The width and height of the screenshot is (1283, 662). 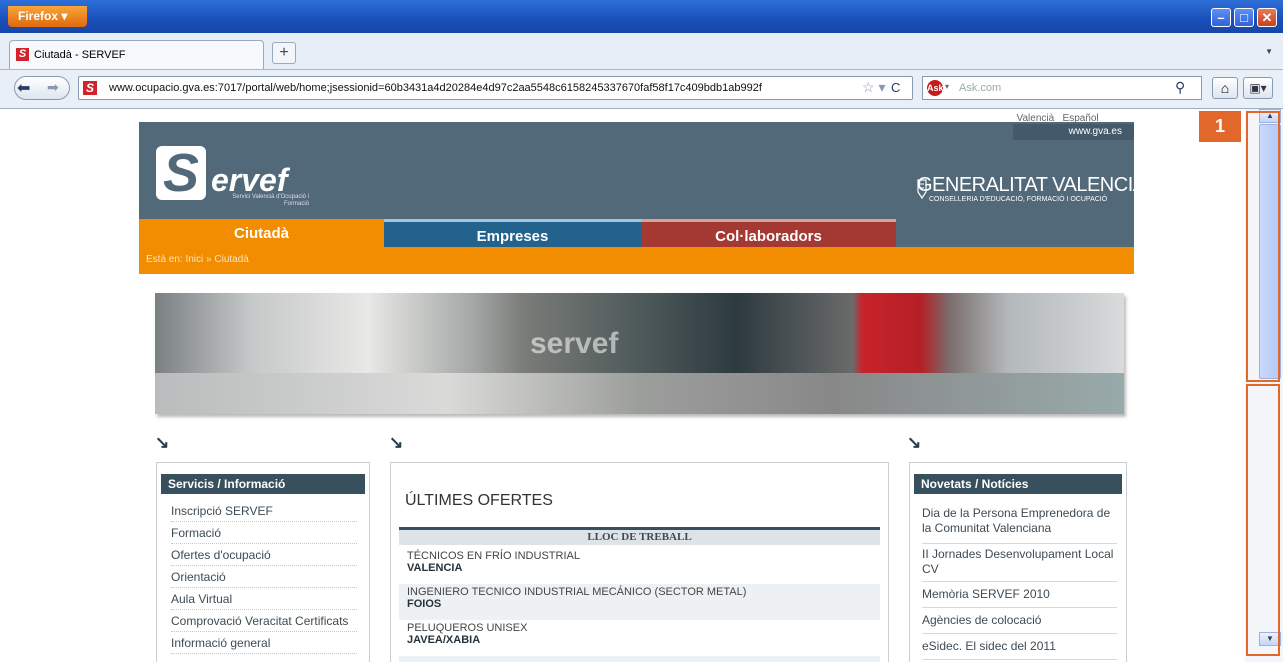 I want to click on service-link: Ofertes d'ocupació, so click(x=264, y=557).